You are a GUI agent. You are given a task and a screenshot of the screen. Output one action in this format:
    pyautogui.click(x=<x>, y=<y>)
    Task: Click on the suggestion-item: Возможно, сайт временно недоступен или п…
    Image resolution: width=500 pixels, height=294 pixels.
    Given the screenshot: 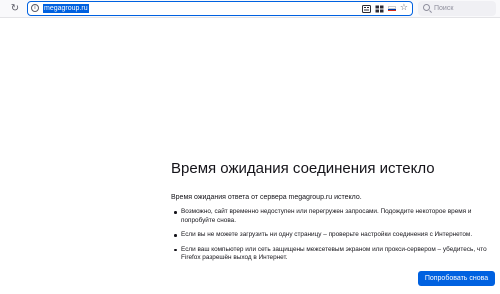 What is the action you would take?
    pyautogui.click(x=332, y=216)
    